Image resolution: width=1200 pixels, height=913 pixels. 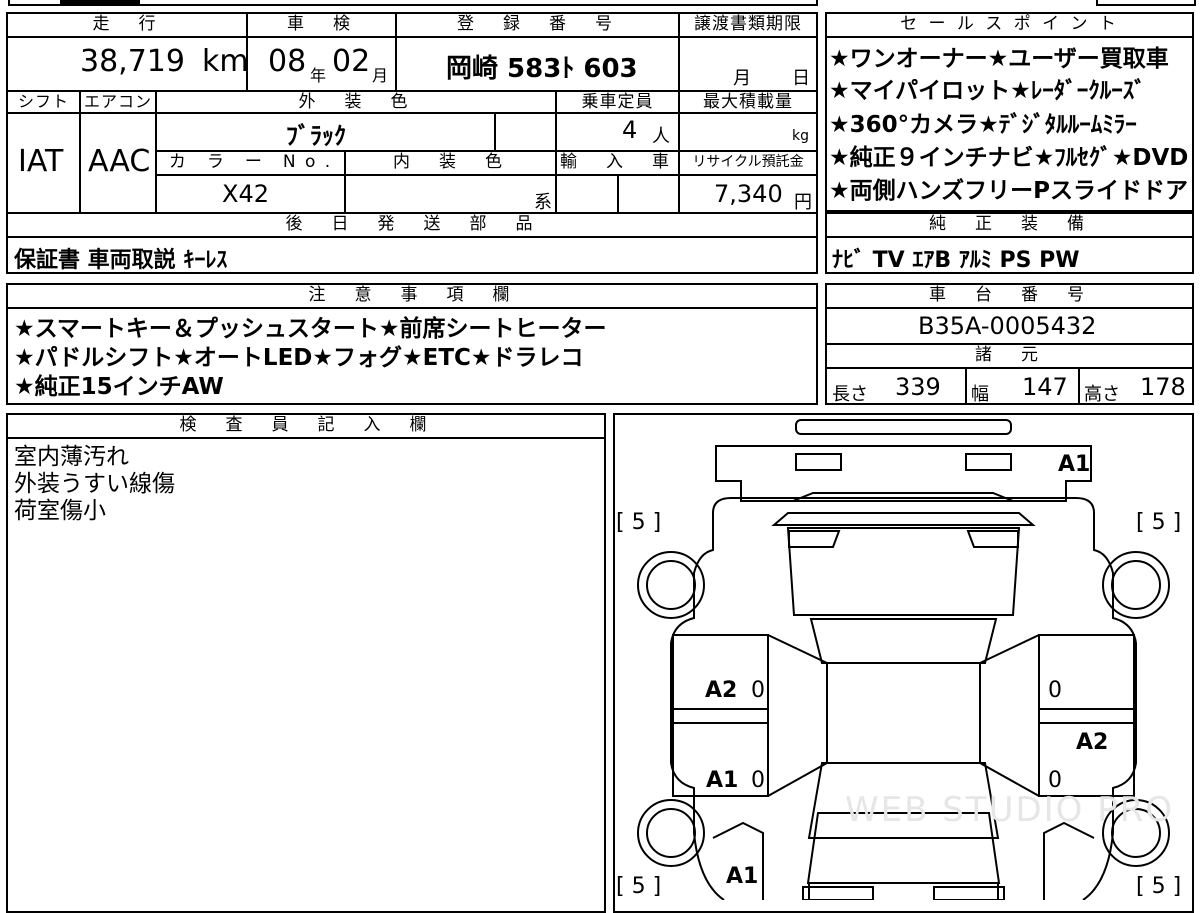 What do you see at coordinates (980, 394) in the screenshot?
I see `width-label: 幅` at bounding box center [980, 394].